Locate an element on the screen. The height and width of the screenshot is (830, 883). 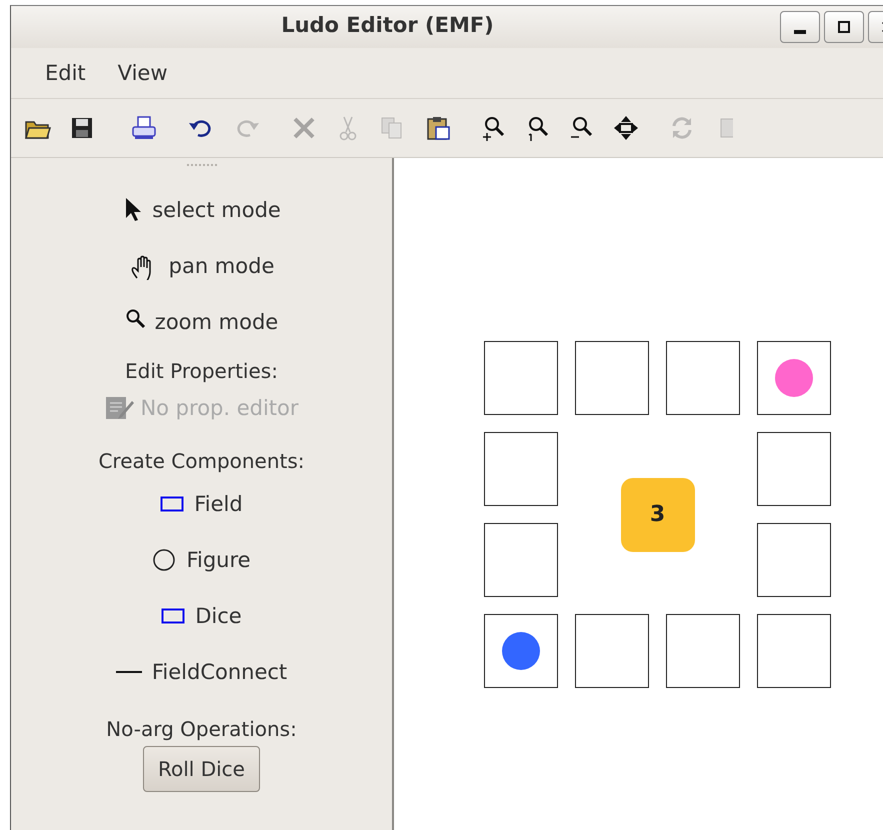
maximize-button is located at coordinates (844, 27).